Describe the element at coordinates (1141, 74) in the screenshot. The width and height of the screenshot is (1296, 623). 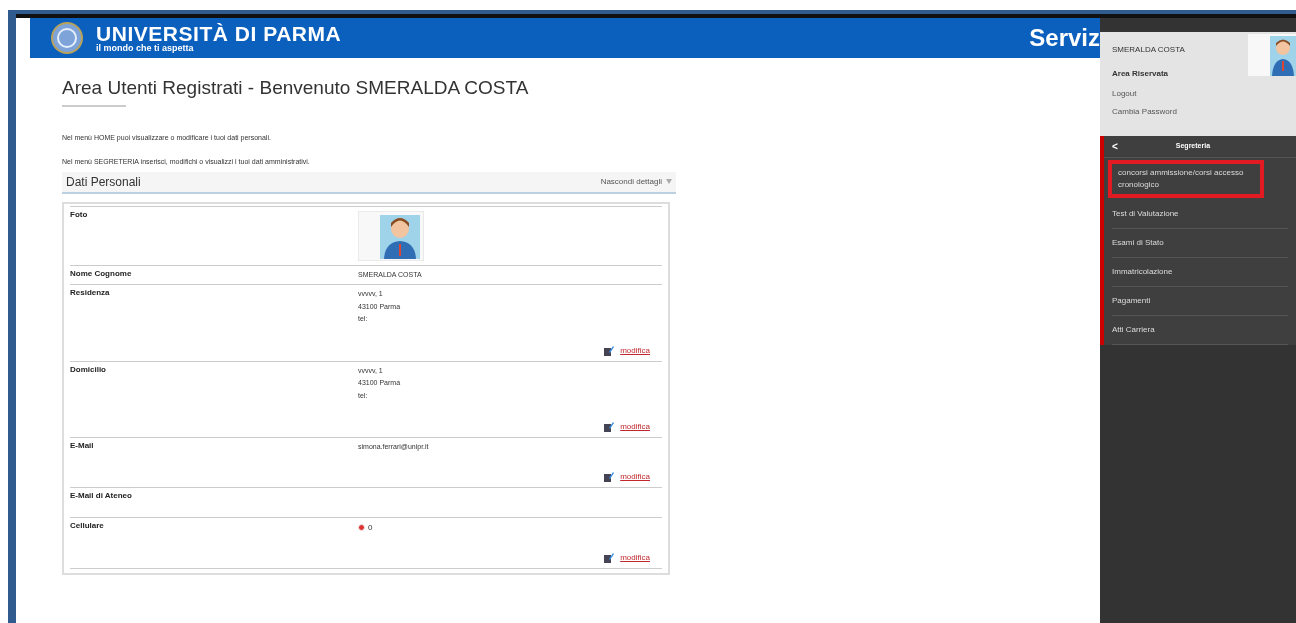
I see `area-title: Area Riservata` at that location.